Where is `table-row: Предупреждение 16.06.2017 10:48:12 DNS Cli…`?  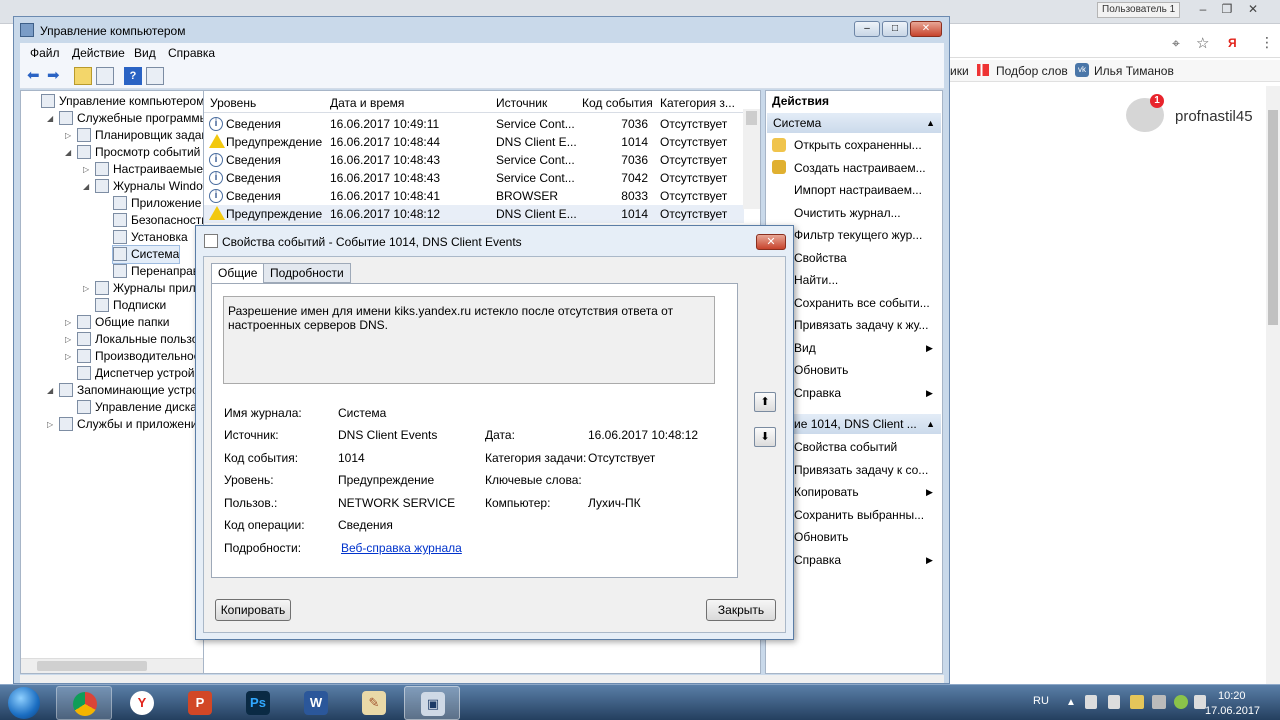
table-row: Предупреждение 16.06.2017 10:48:12 DNS Cli… is located at coordinates (474, 214).